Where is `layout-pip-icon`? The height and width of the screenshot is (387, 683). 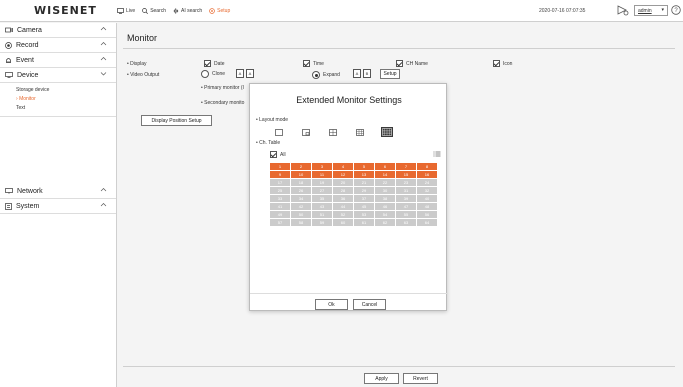
layout-pip-icon is located at coordinates (306, 132).